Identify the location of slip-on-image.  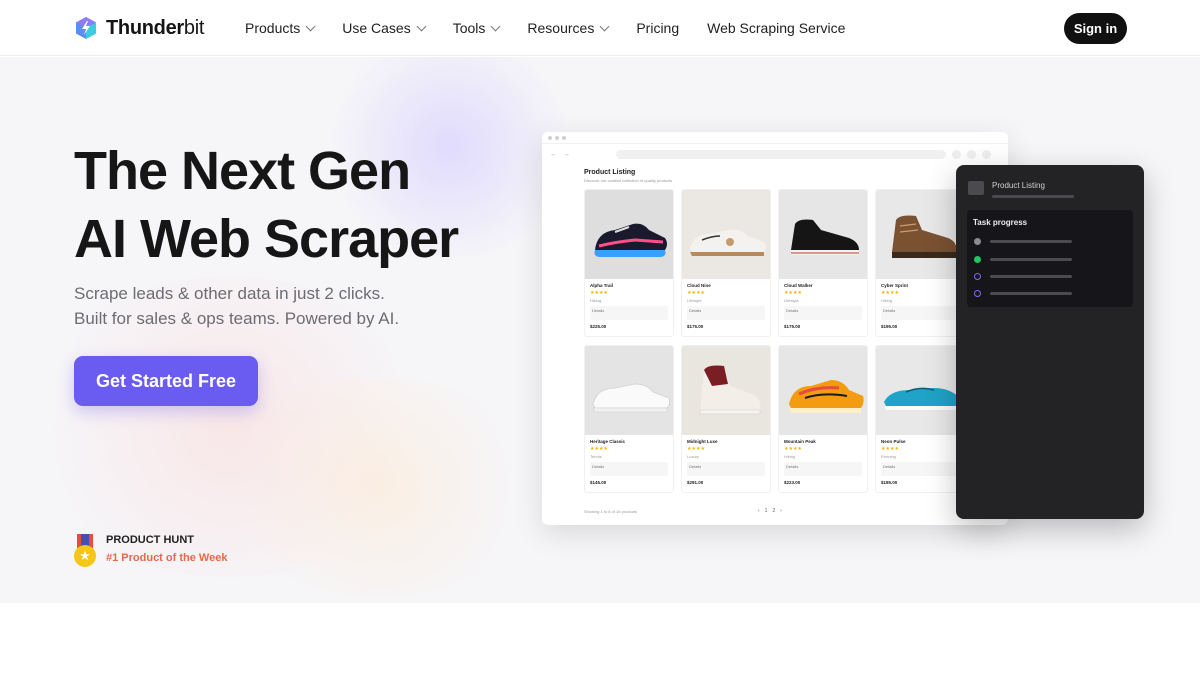
(922, 398).